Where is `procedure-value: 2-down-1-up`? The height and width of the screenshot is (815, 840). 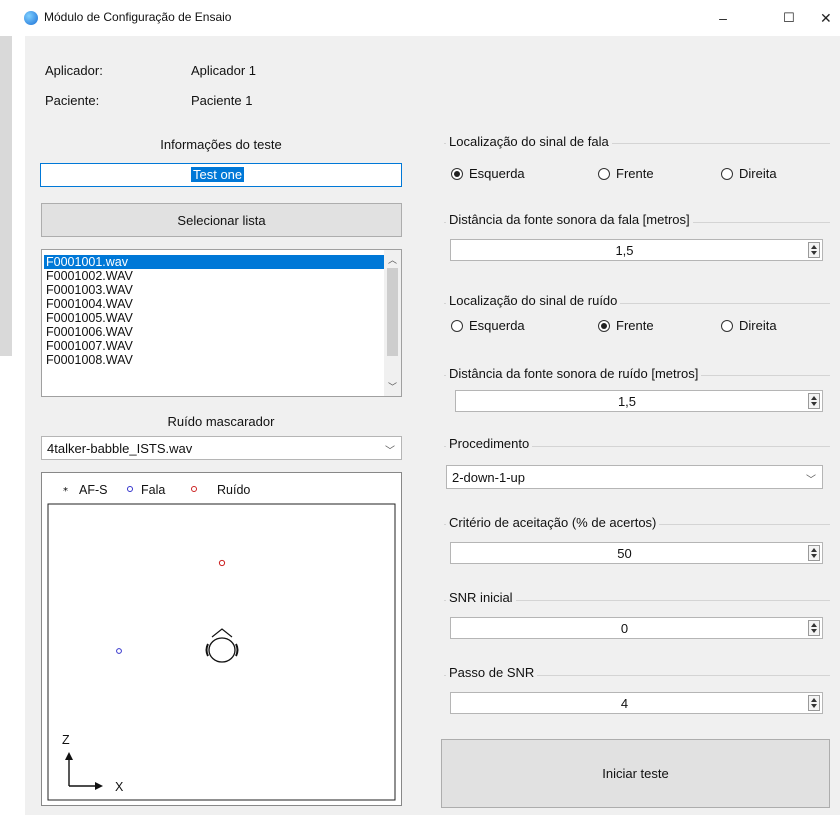 procedure-value: 2-down-1-up is located at coordinates (488, 477).